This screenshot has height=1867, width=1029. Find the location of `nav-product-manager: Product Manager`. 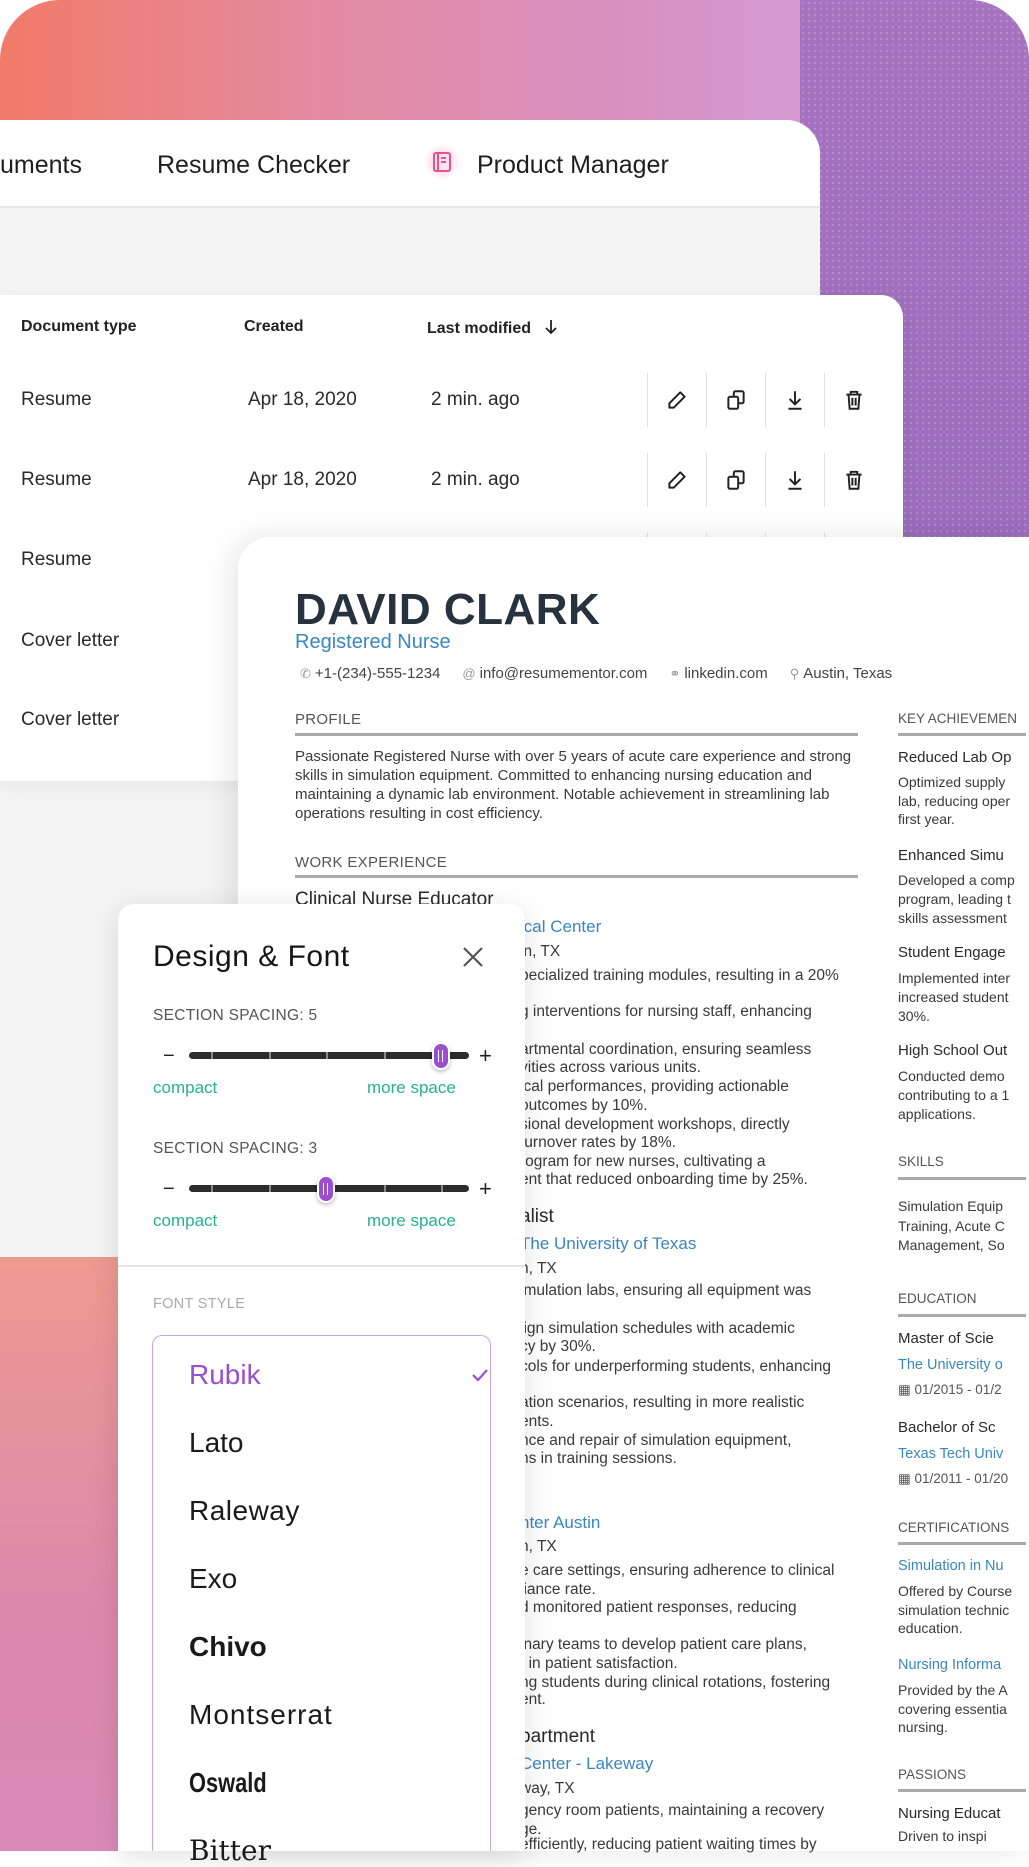

nav-product-manager: Product Manager is located at coordinates (573, 165).